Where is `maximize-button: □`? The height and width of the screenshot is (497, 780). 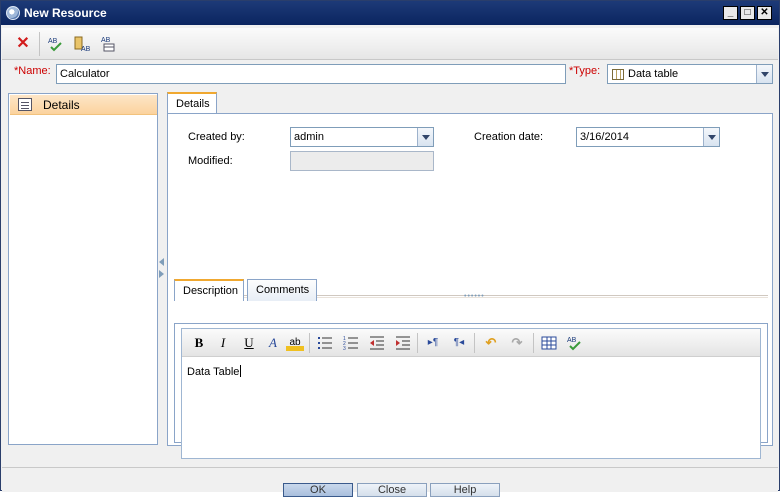
maximize-button: □ is located at coordinates (747, 13).